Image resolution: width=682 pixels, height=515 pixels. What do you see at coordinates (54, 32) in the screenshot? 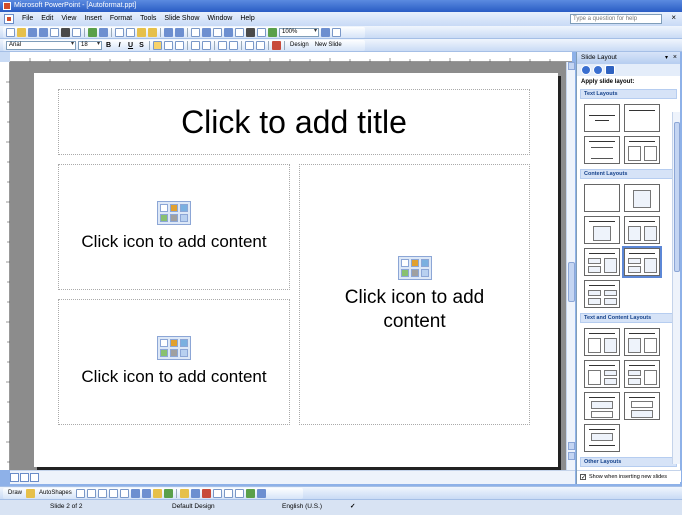
I see `email-icon` at bounding box center [54, 32].